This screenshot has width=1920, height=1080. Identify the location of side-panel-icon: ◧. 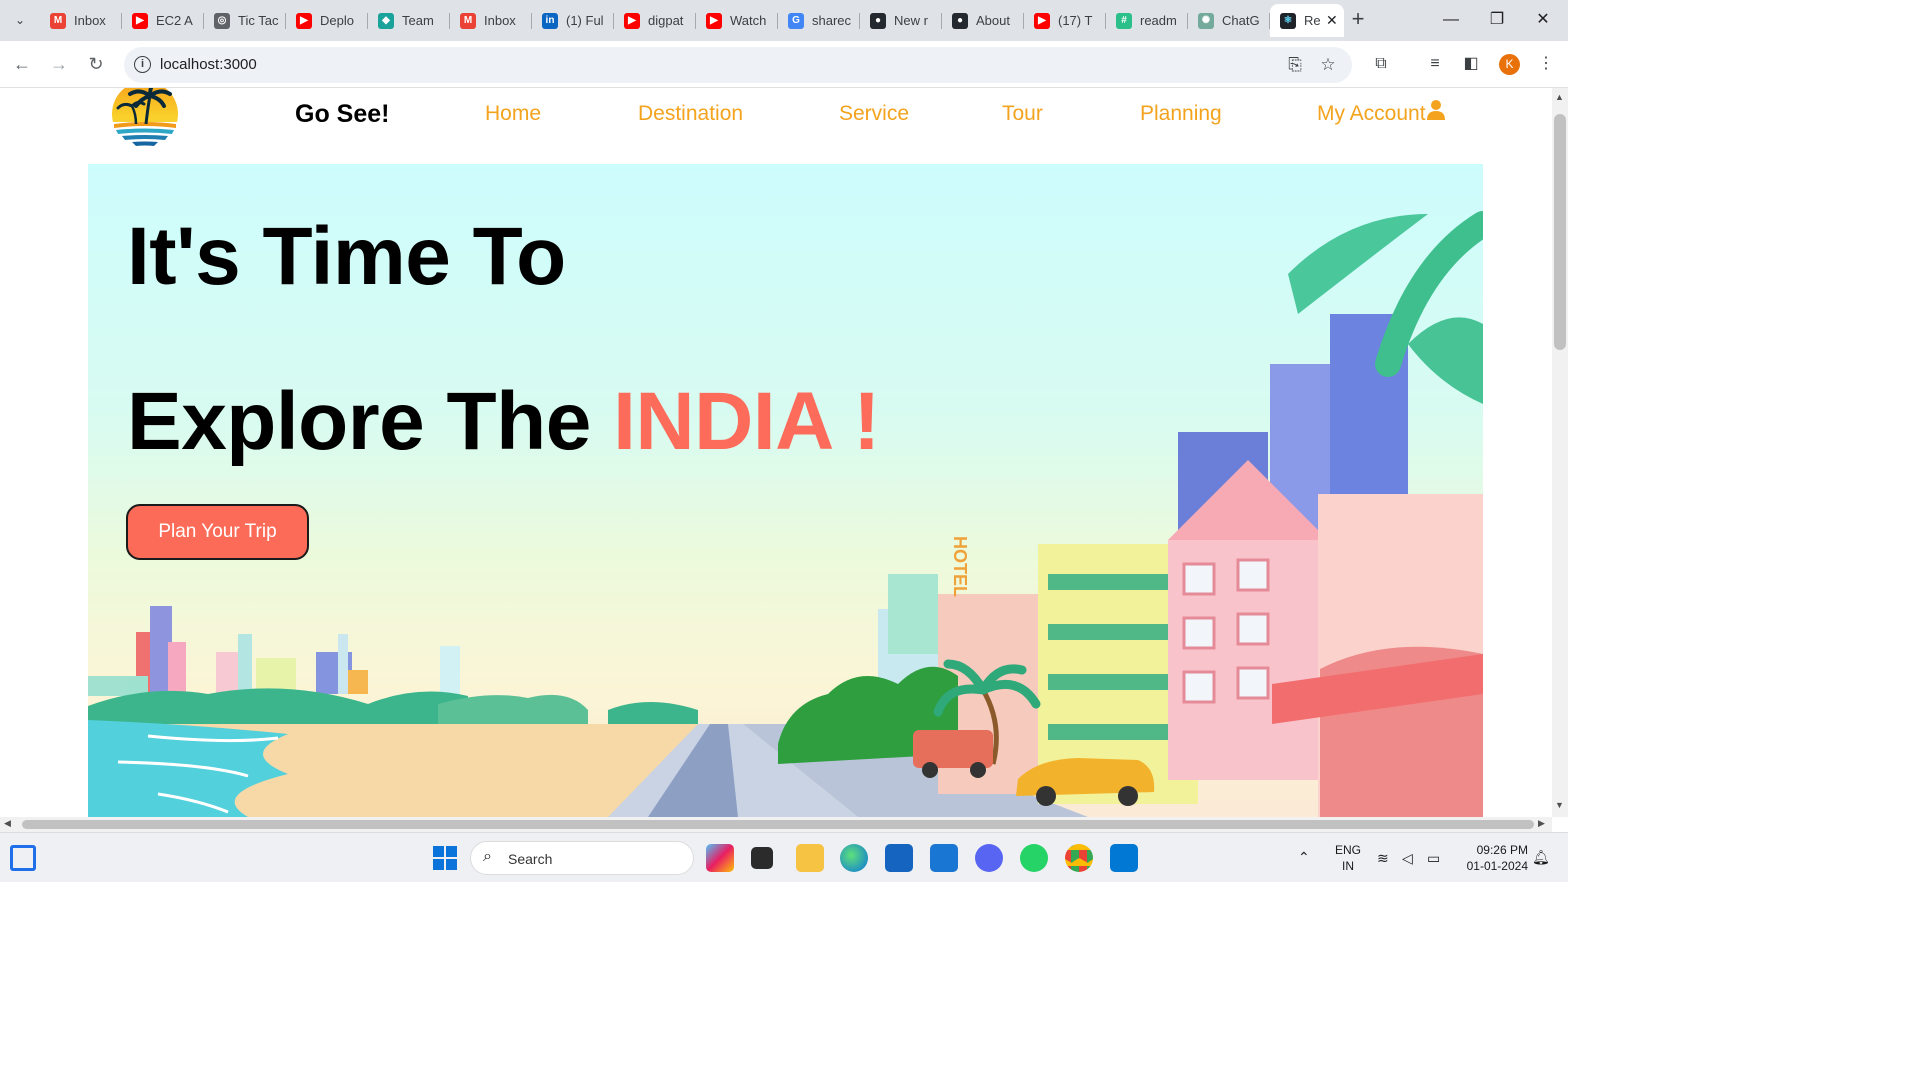
(1471, 64).